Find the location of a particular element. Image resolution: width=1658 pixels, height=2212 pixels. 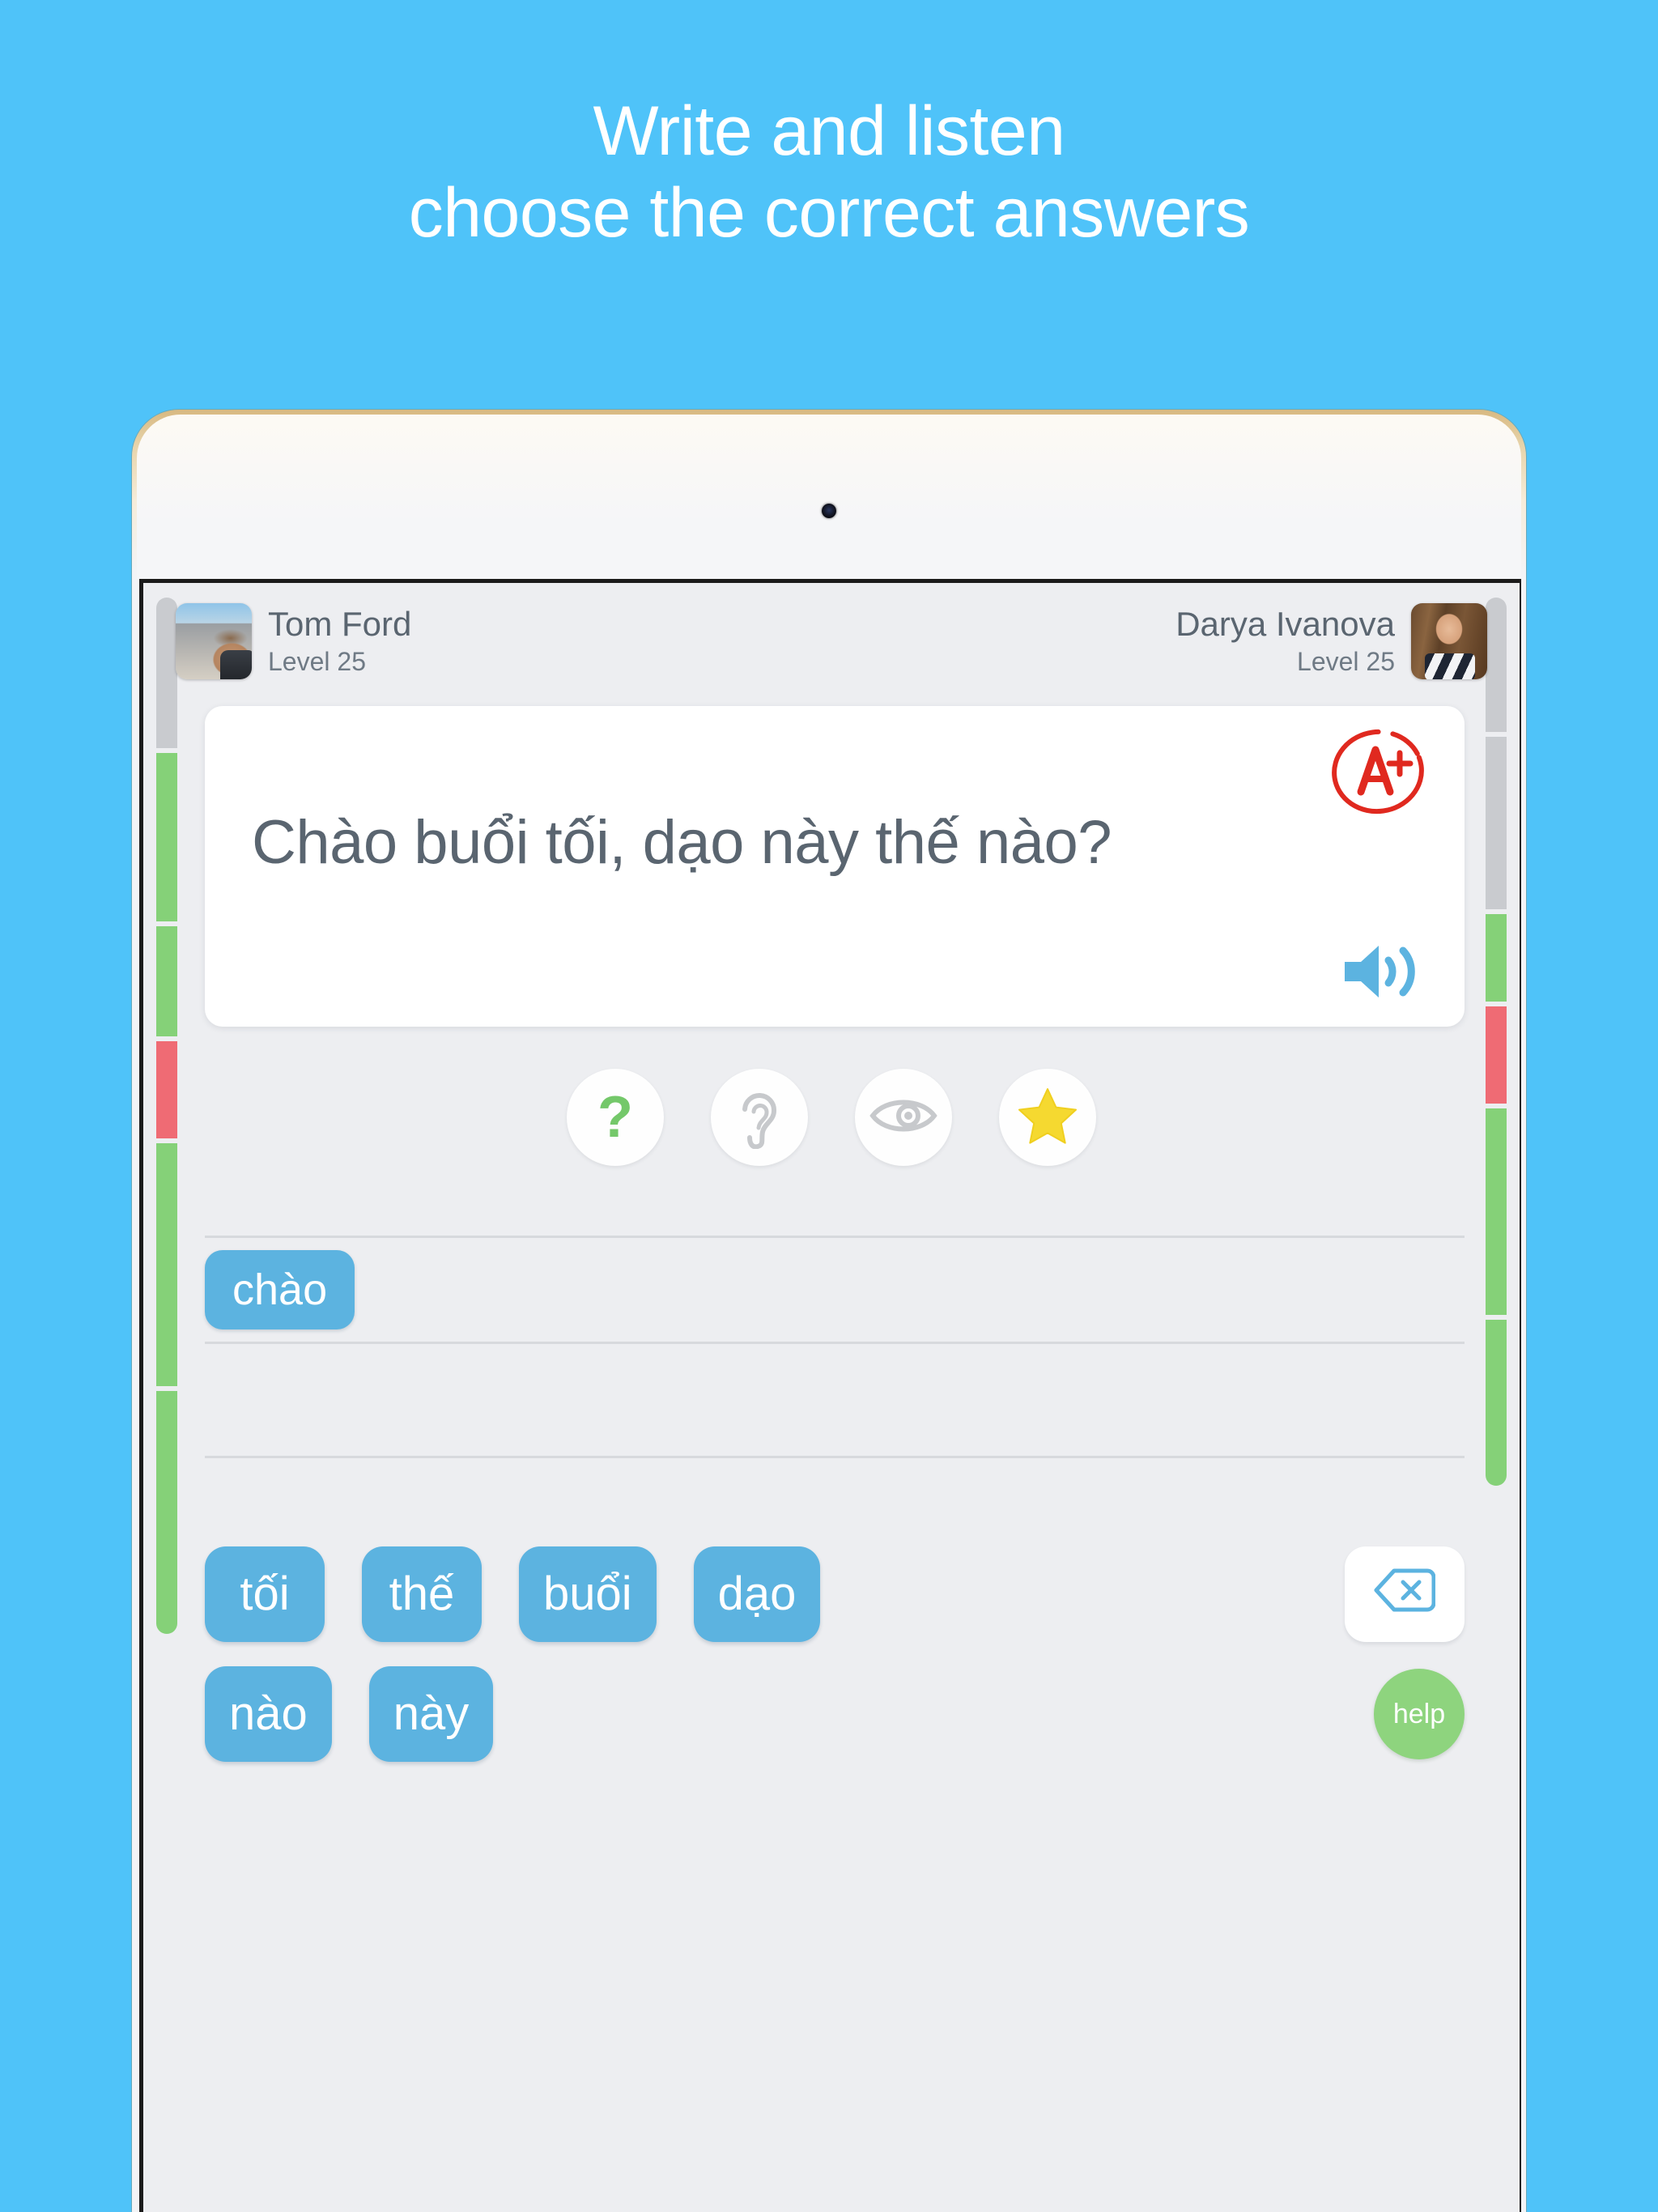

word-tile: nào is located at coordinates (268, 1714).